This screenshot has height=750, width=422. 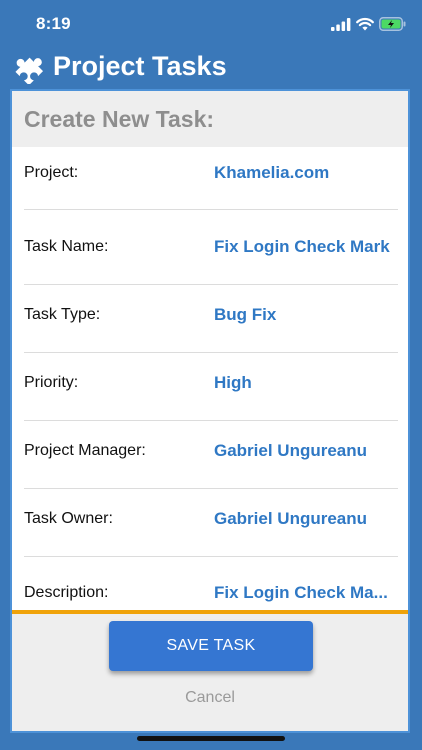 What do you see at coordinates (210, 523) in the screenshot?
I see `form-row-task-owner: Task Owner: Gabriel Ungureanu` at bounding box center [210, 523].